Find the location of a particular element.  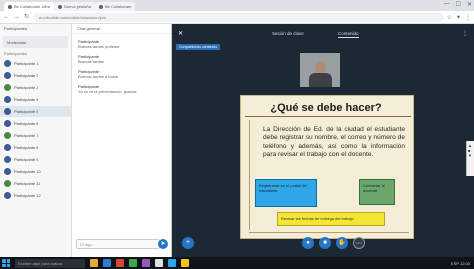

participant-name: Participante 11 is located at coordinates (27, 183).